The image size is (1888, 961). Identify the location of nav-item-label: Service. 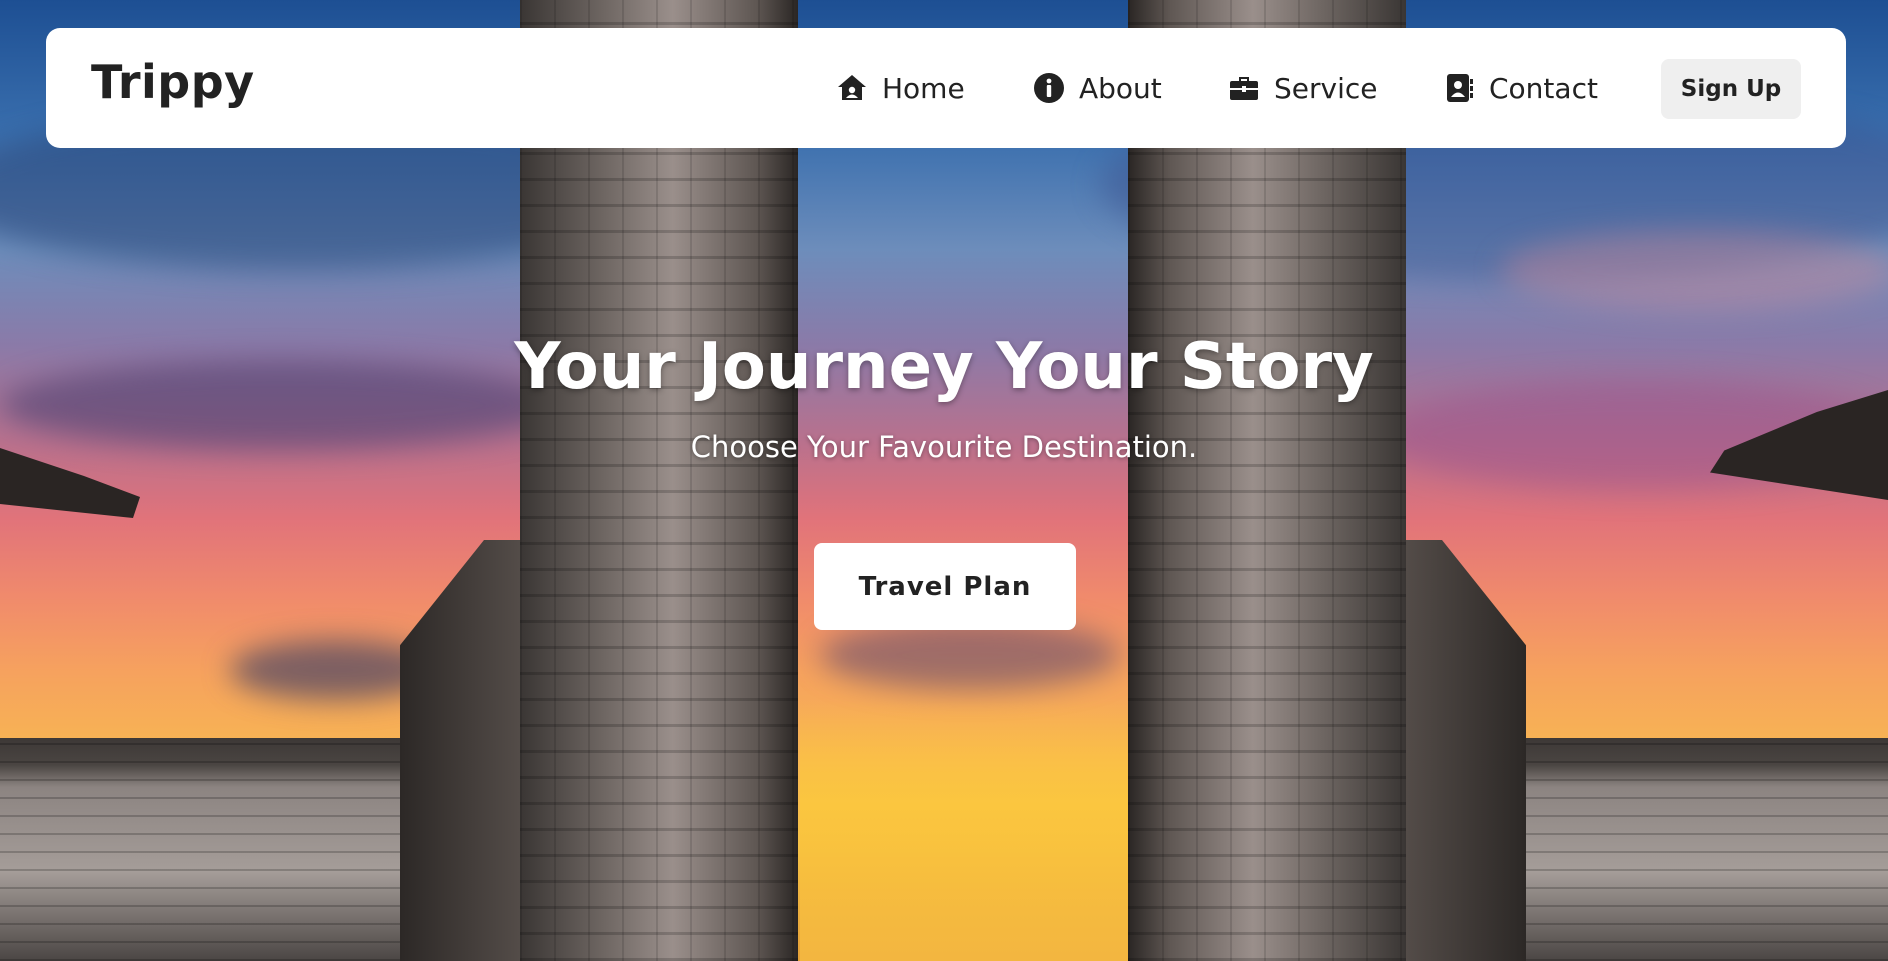
(1326, 88).